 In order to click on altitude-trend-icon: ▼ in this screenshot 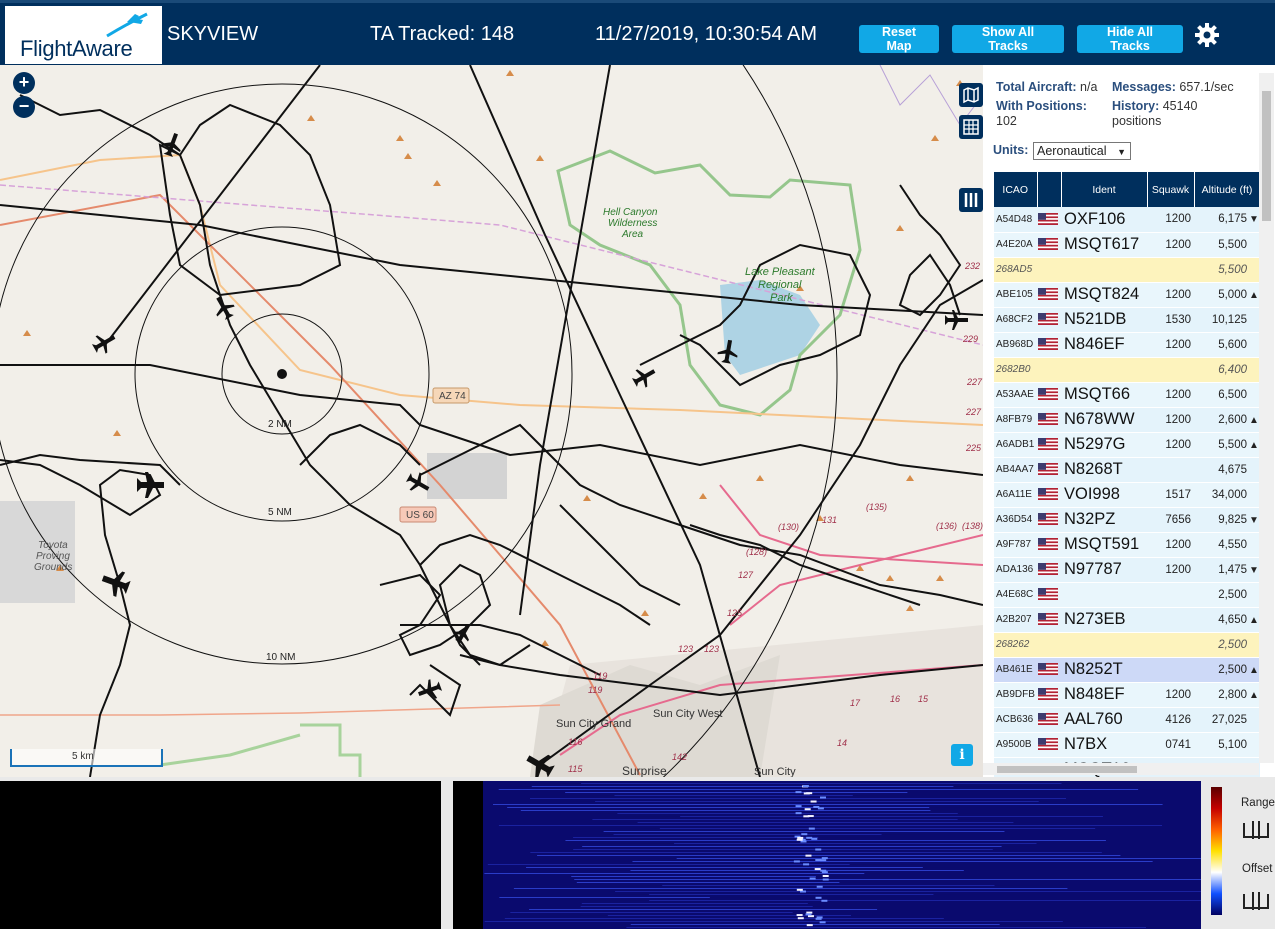, I will do `click(1254, 520)`.